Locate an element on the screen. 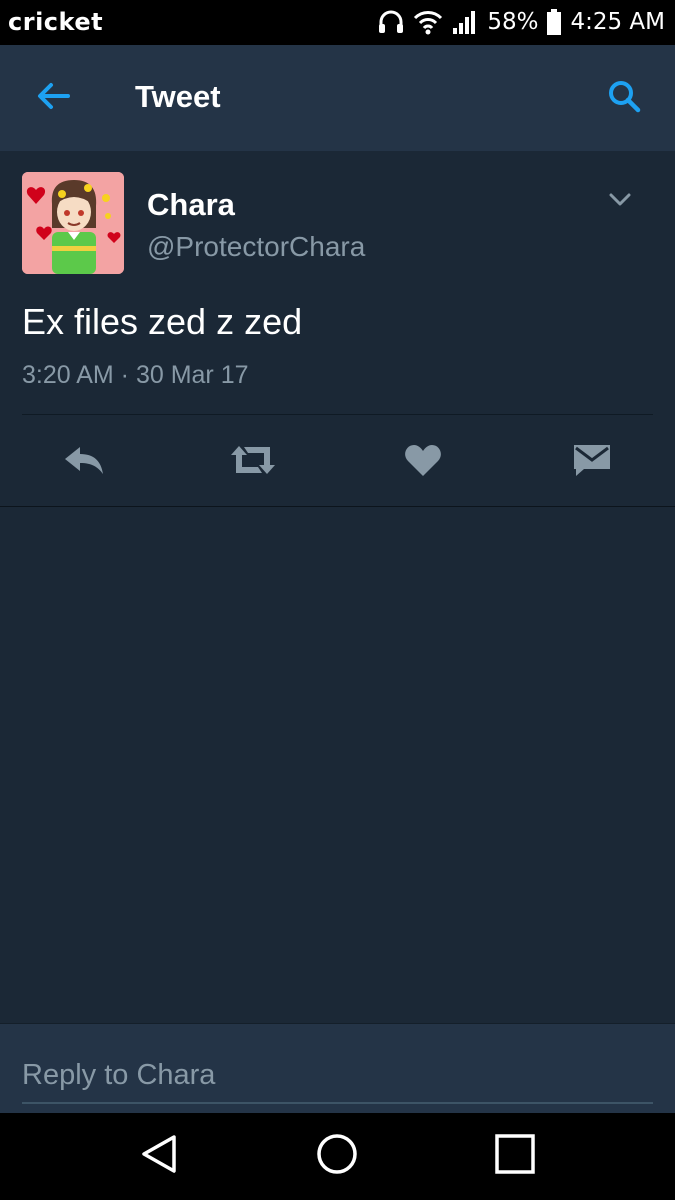 The width and height of the screenshot is (675, 1200). reply-bar is located at coordinates (337, 1068).